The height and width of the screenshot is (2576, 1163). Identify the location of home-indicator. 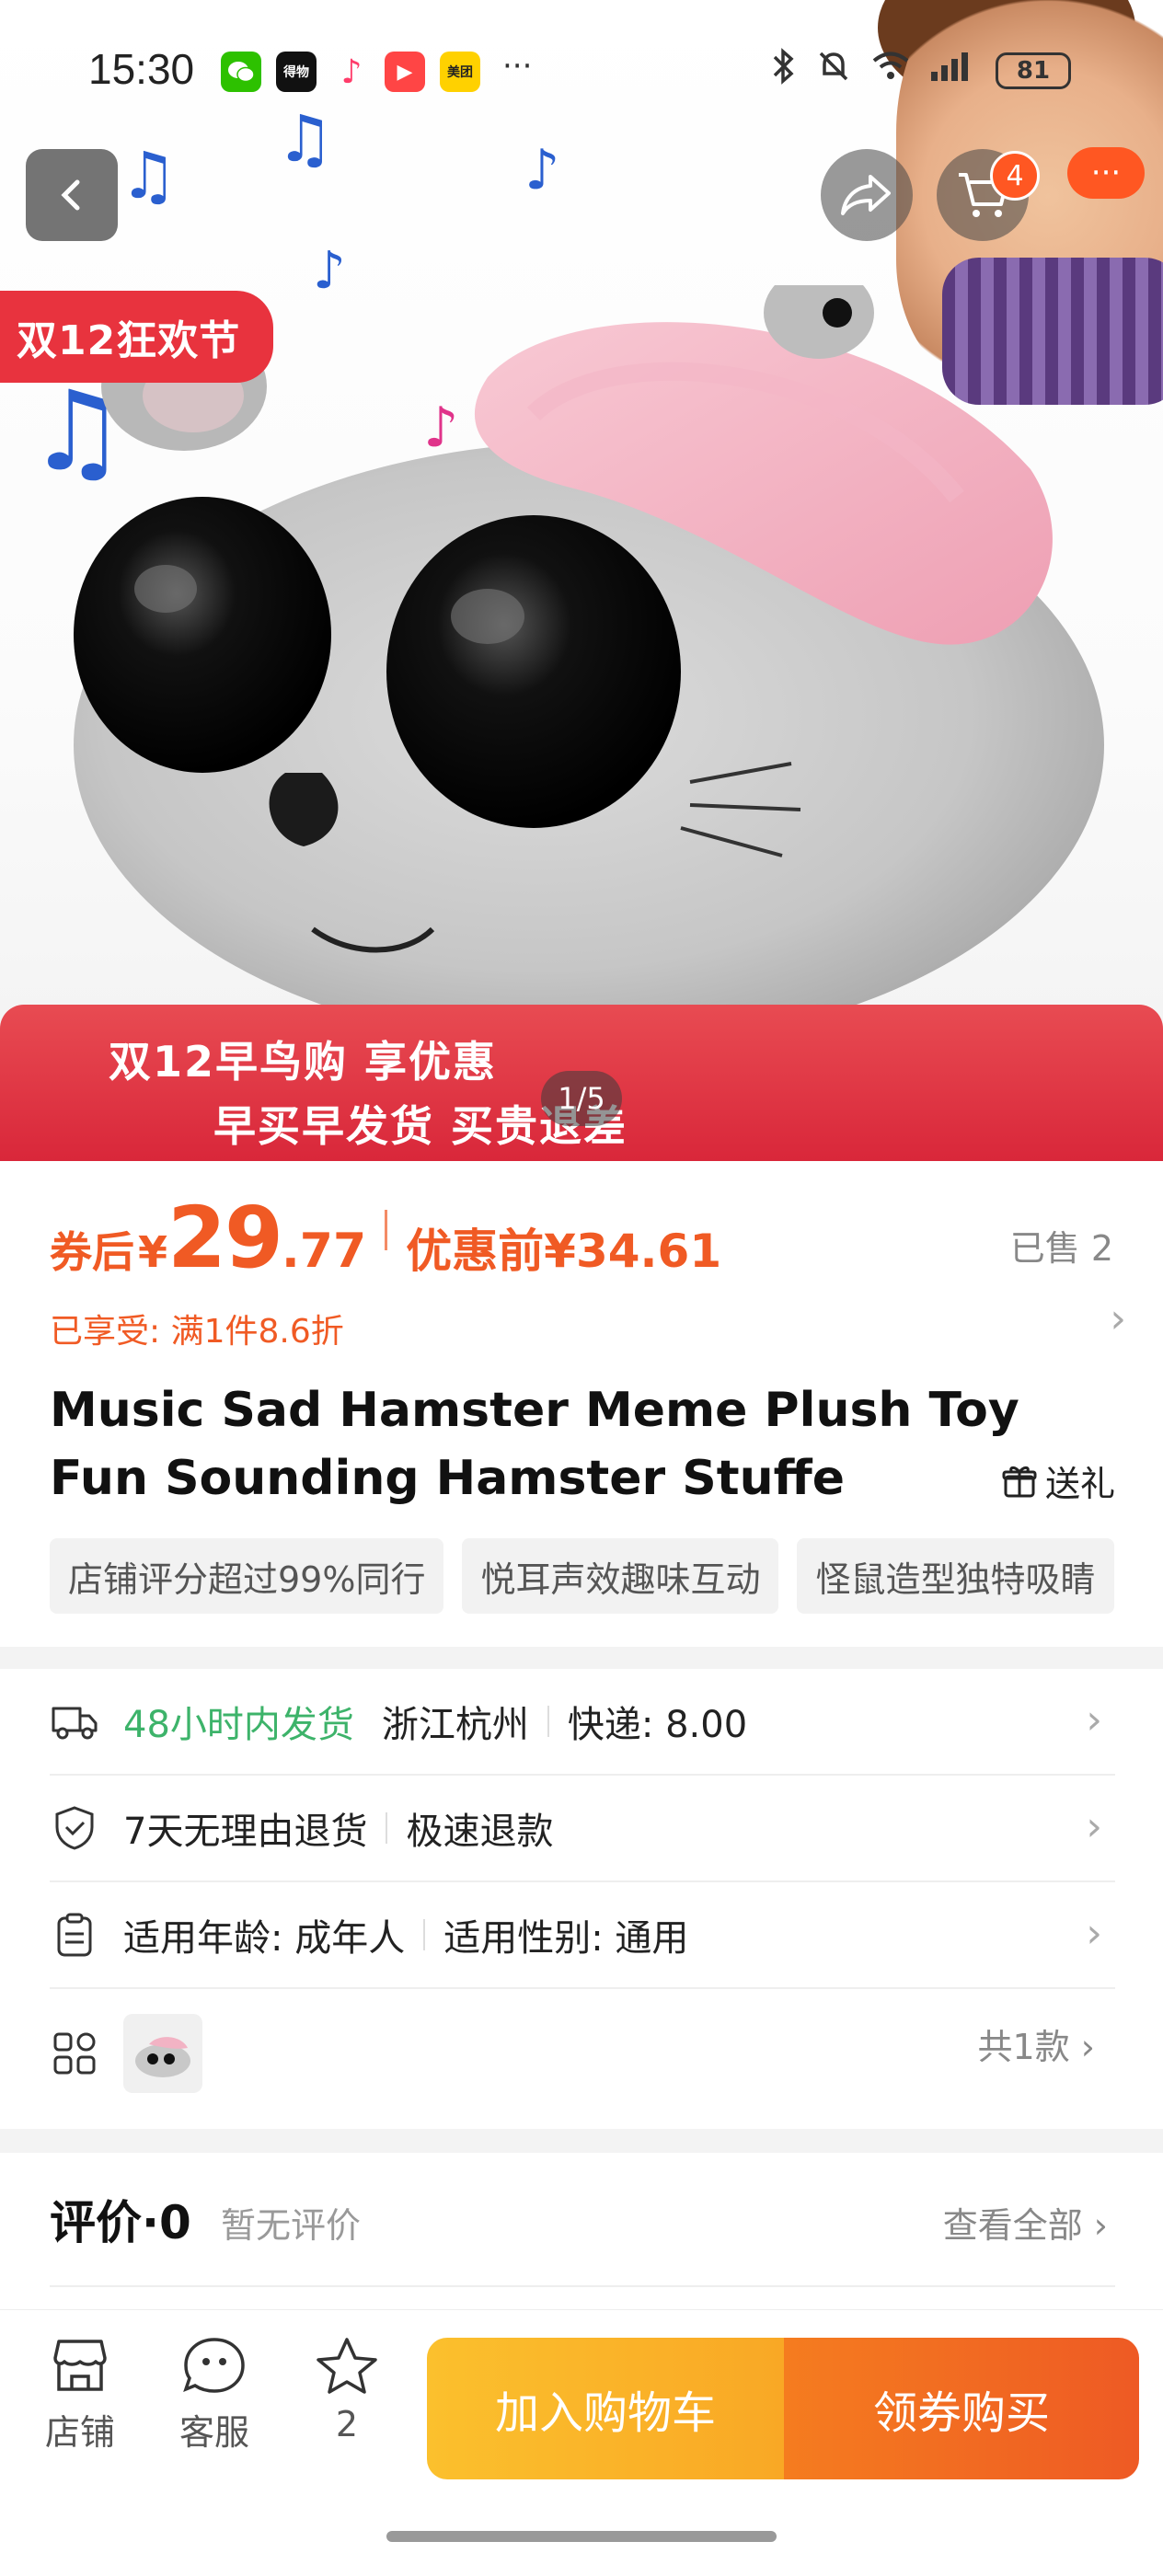
(581, 2536).